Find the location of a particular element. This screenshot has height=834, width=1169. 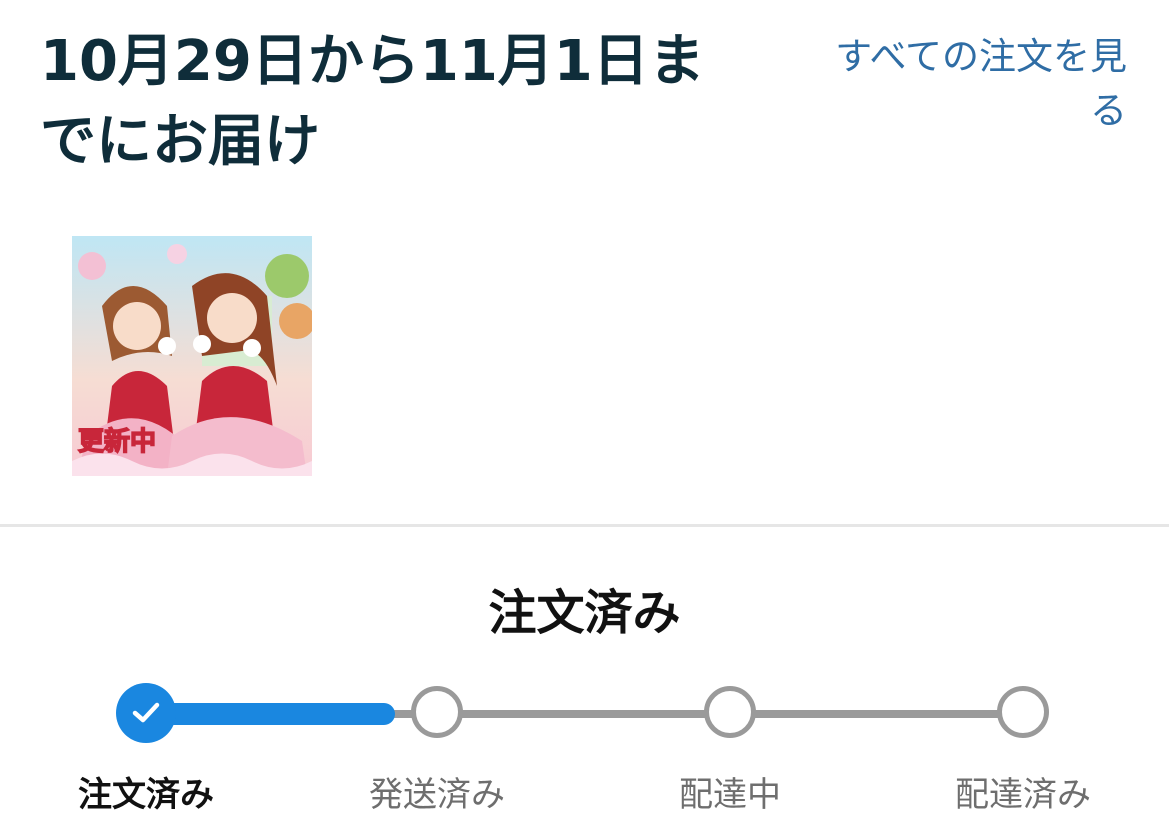

current-status-heading: 注文済み is located at coordinates (584, 613).